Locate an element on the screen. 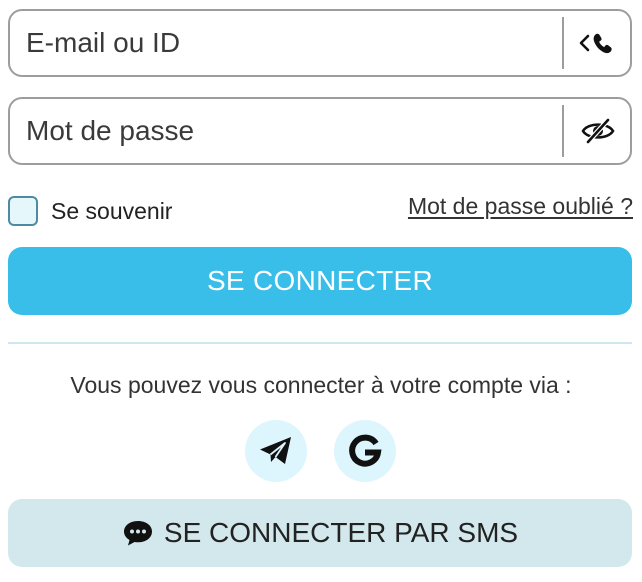 The height and width of the screenshot is (582, 642). sms-login-label: SE CONNECTER PAR SMS is located at coordinates (341, 532).